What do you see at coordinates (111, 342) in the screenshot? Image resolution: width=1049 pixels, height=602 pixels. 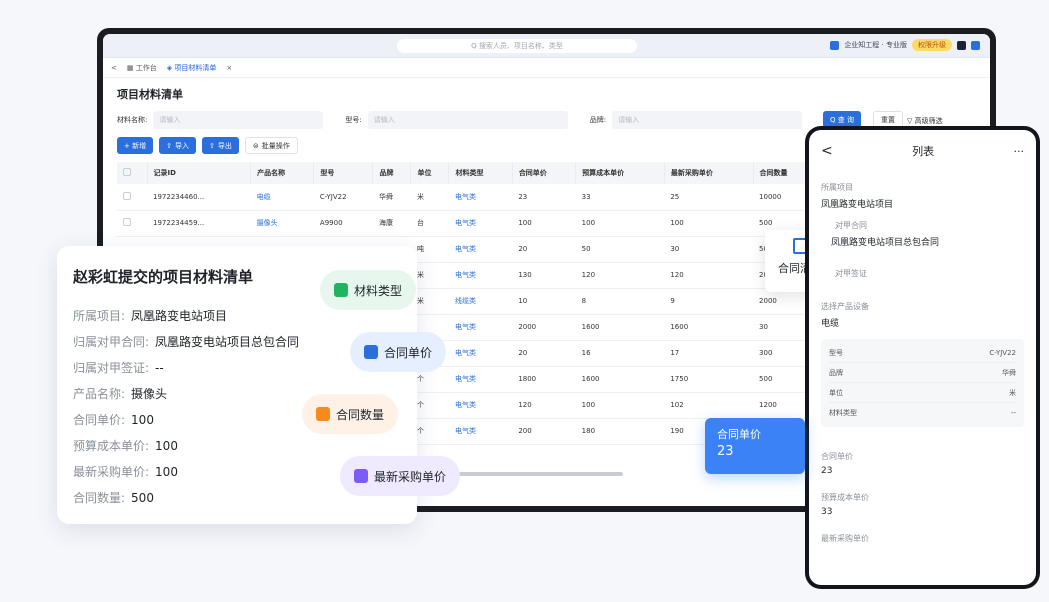 I see `card-key: 归属对甲合同:` at bounding box center [111, 342].